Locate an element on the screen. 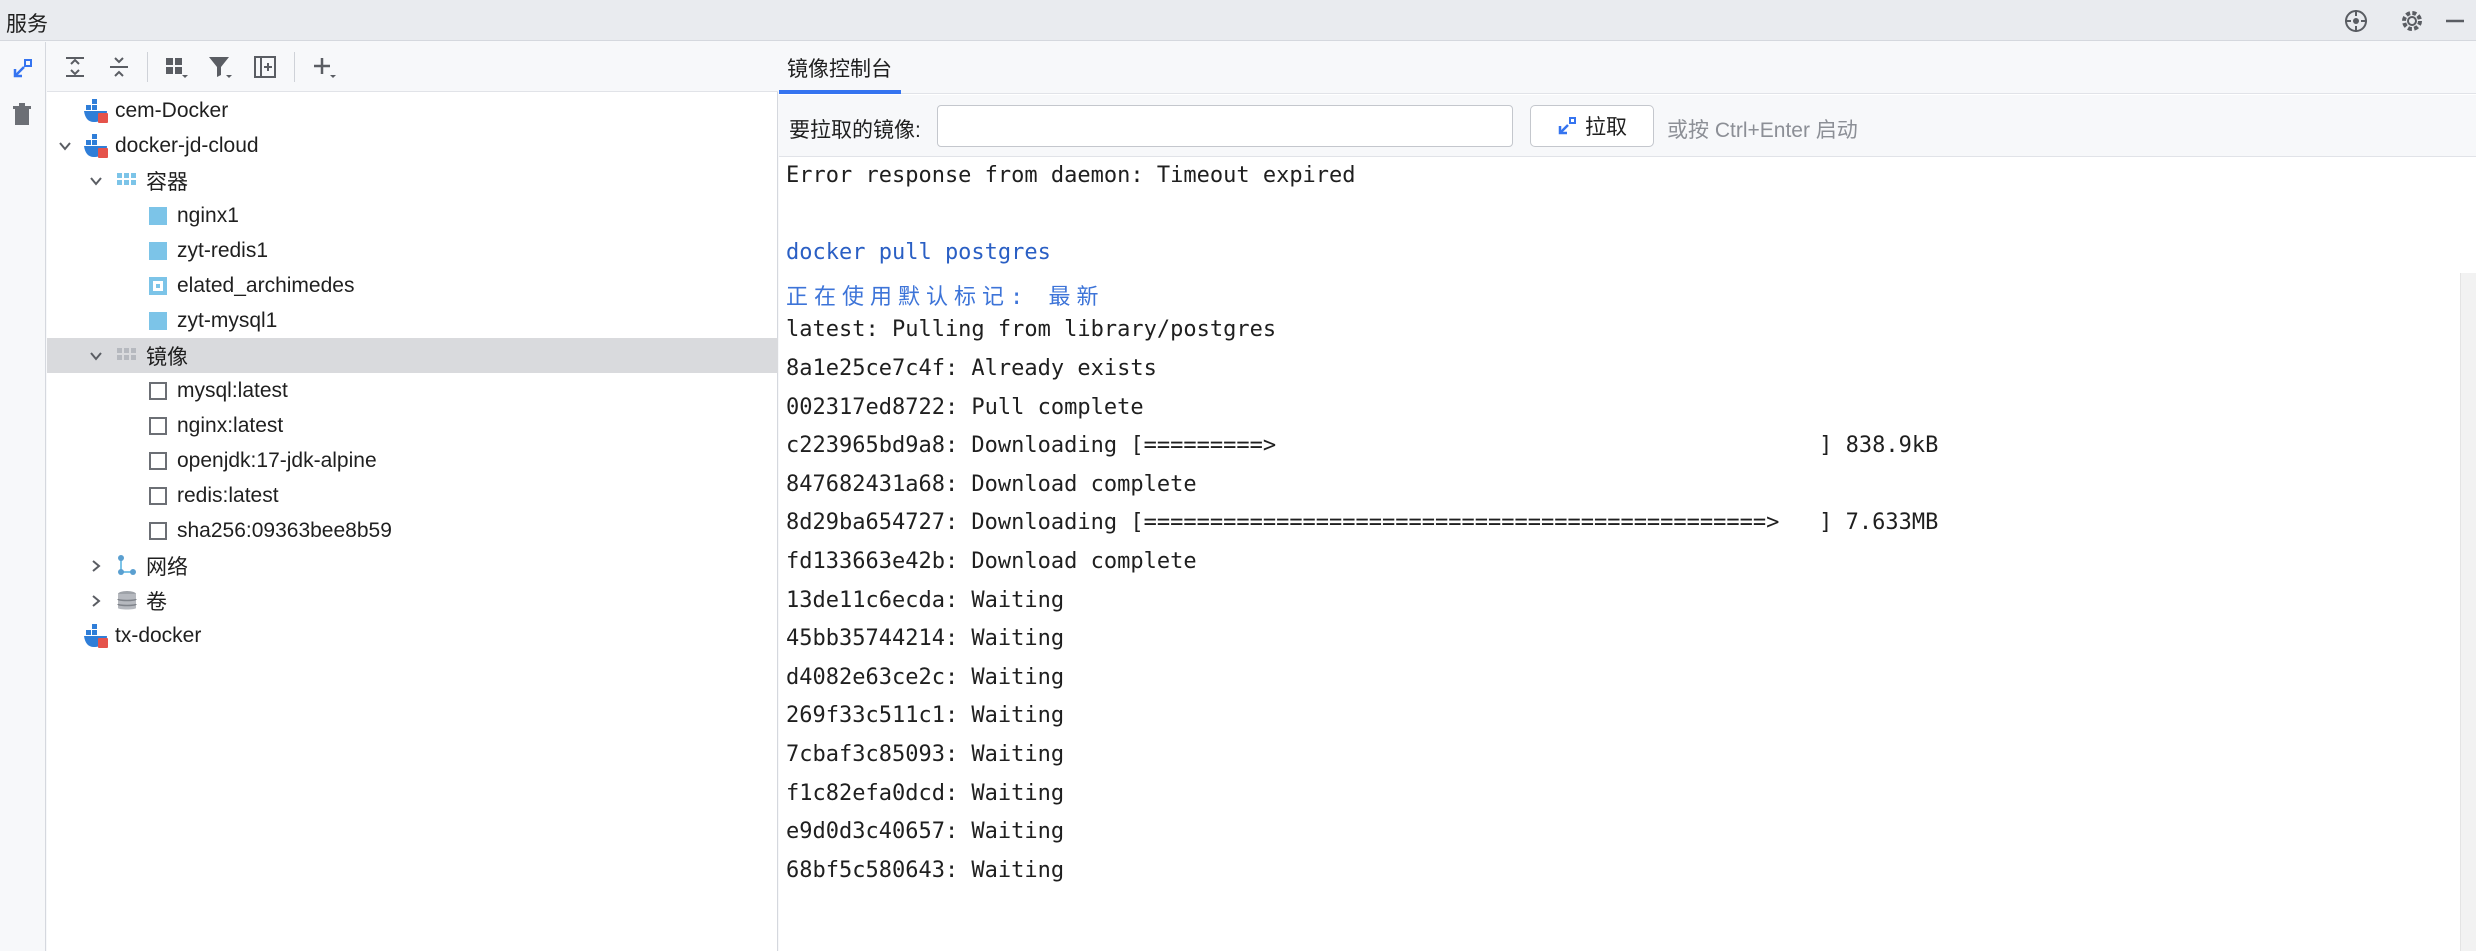  console-line: docker pull postgres is located at coordinates (918, 253).